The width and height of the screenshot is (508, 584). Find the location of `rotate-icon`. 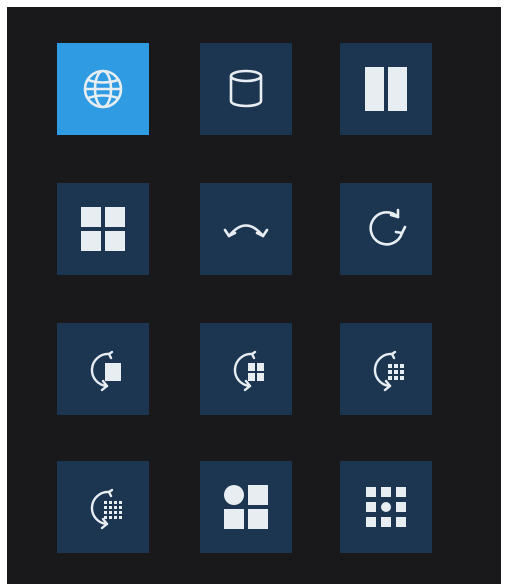

rotate-icon is located at coordinates (388, 227).